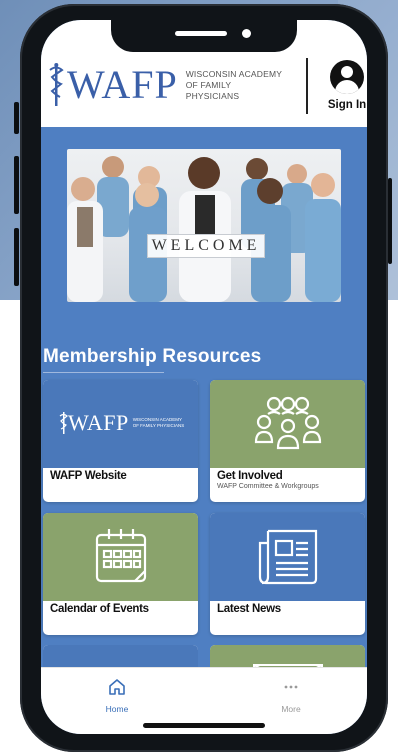  I want to click on section-title: Membership Resources, so click(152, 356).